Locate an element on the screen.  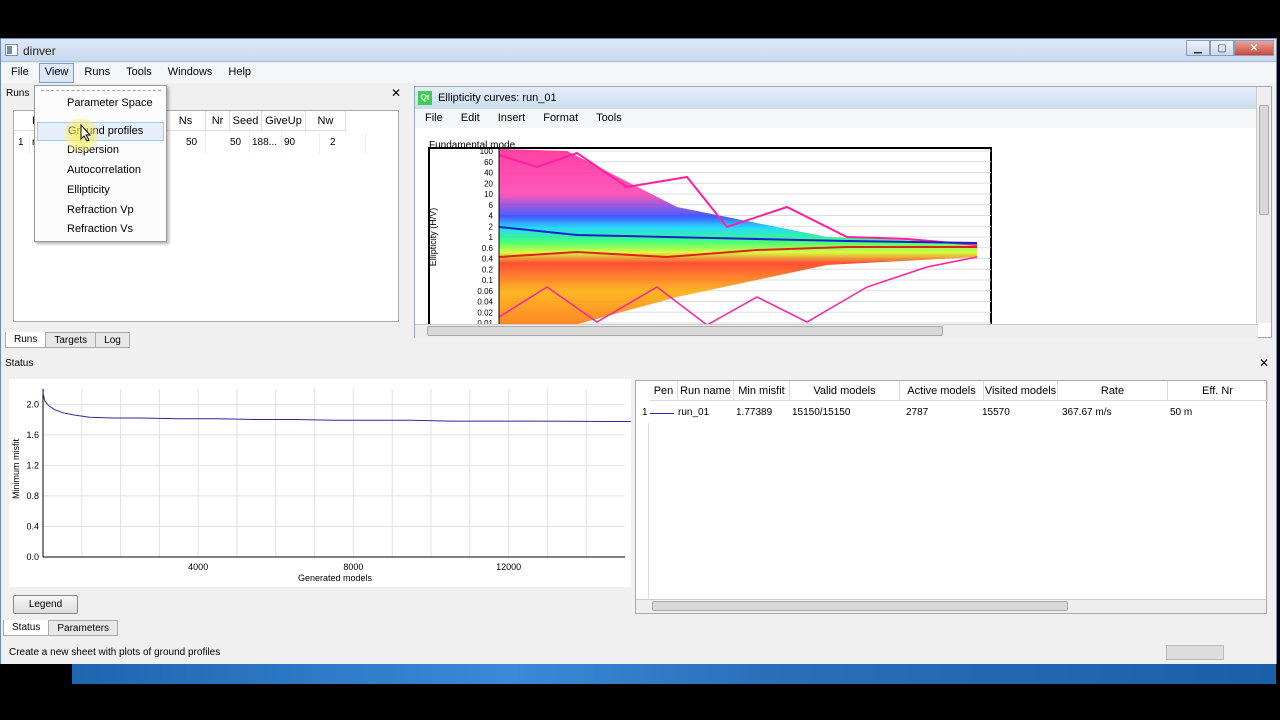
eff-nr-cell: 50 m is located at coordinates (1178, 413).